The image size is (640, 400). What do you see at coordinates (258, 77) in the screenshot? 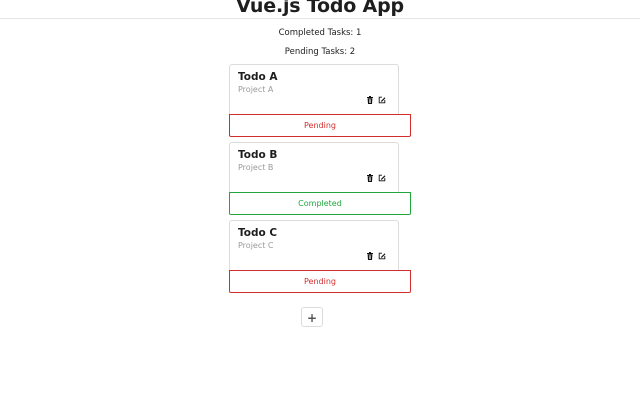
I see `todo-title: Todo A` at bounding box center [258, 77].